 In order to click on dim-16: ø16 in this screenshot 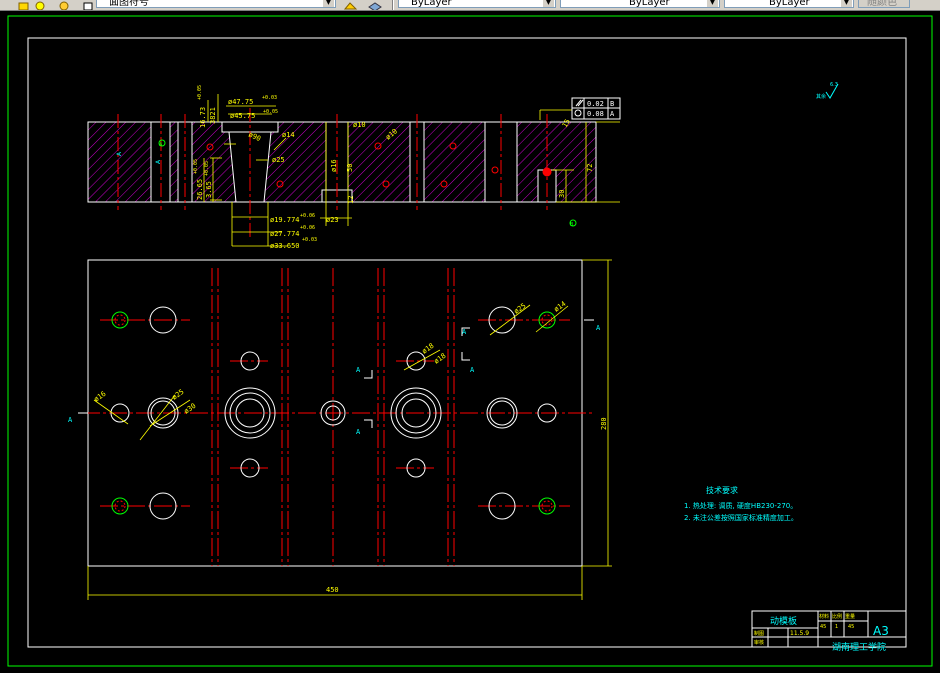, I will do `click(334, 165)`.